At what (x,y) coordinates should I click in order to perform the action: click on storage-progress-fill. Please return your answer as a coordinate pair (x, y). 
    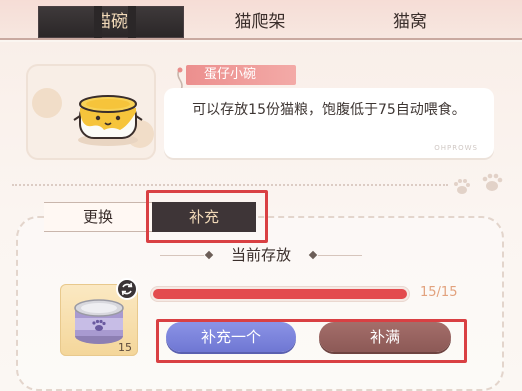
    Looking at the image, I should click on (280, 294).